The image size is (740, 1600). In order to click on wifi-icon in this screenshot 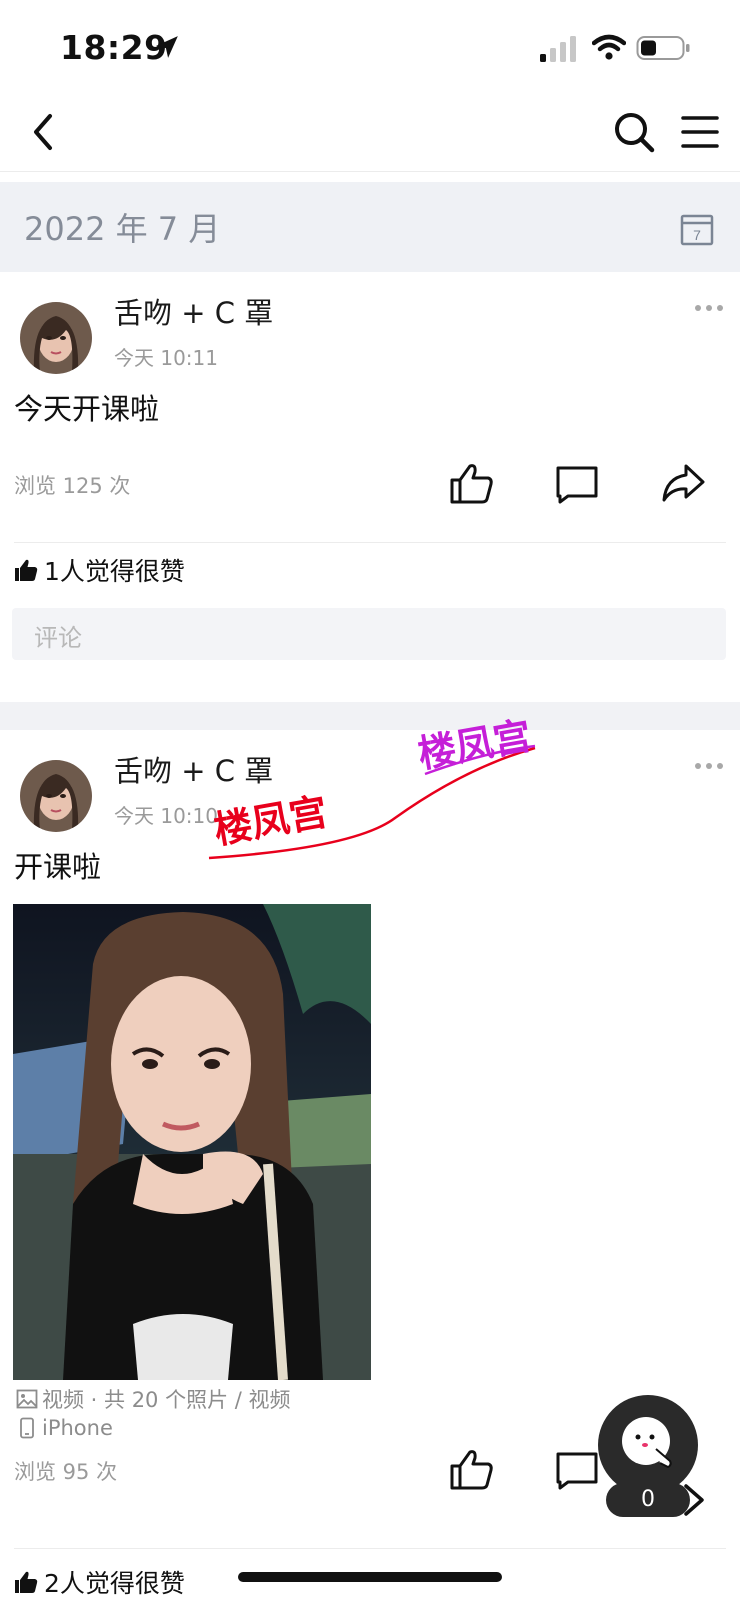, I will do `click(609, 47)`.